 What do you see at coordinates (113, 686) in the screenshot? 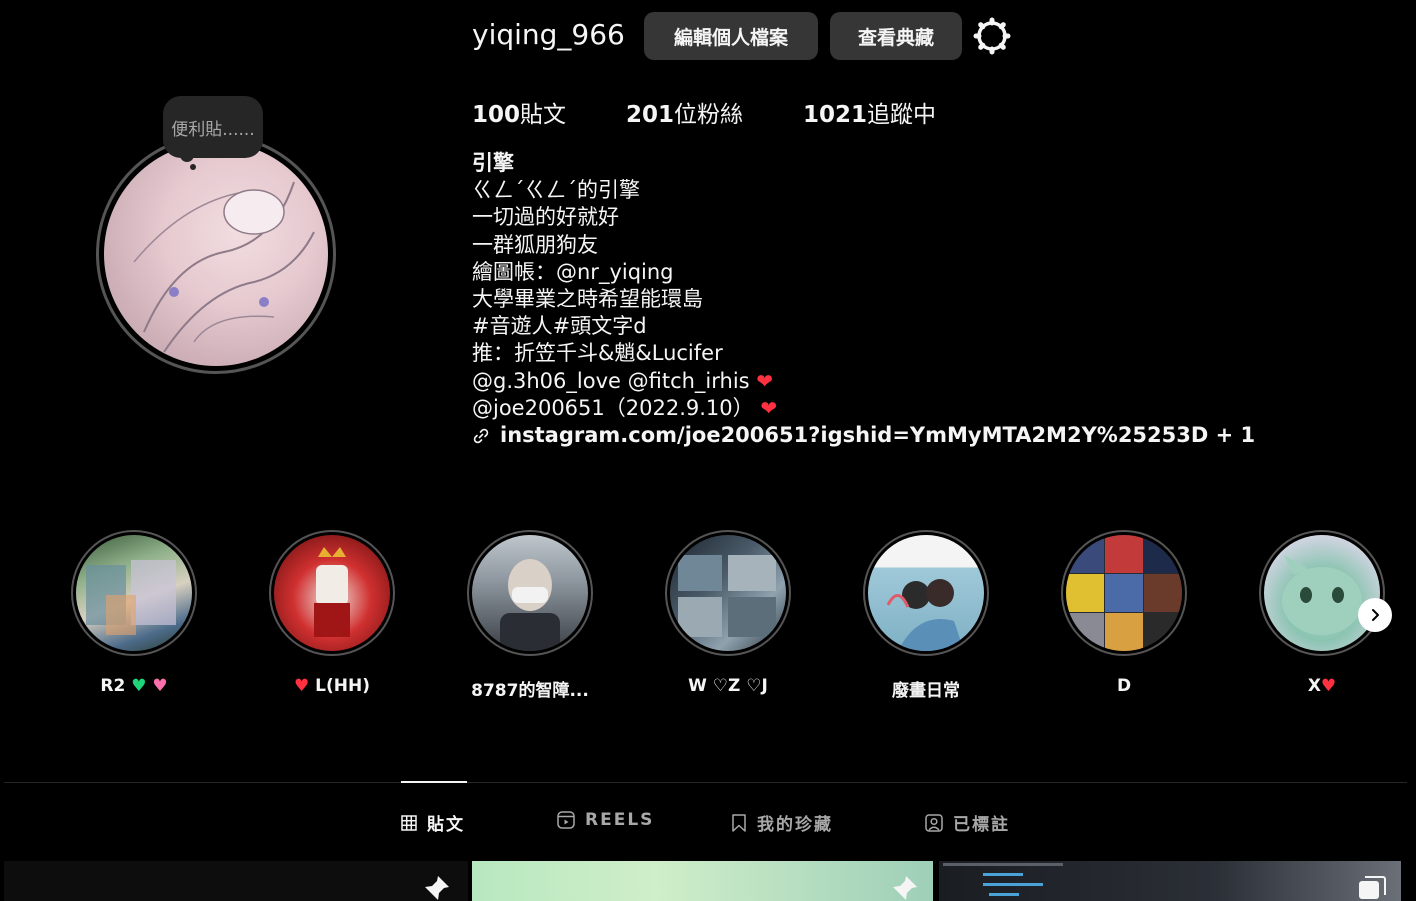
I see `highlight-label-text: R2` at bounding box center [113, 686].